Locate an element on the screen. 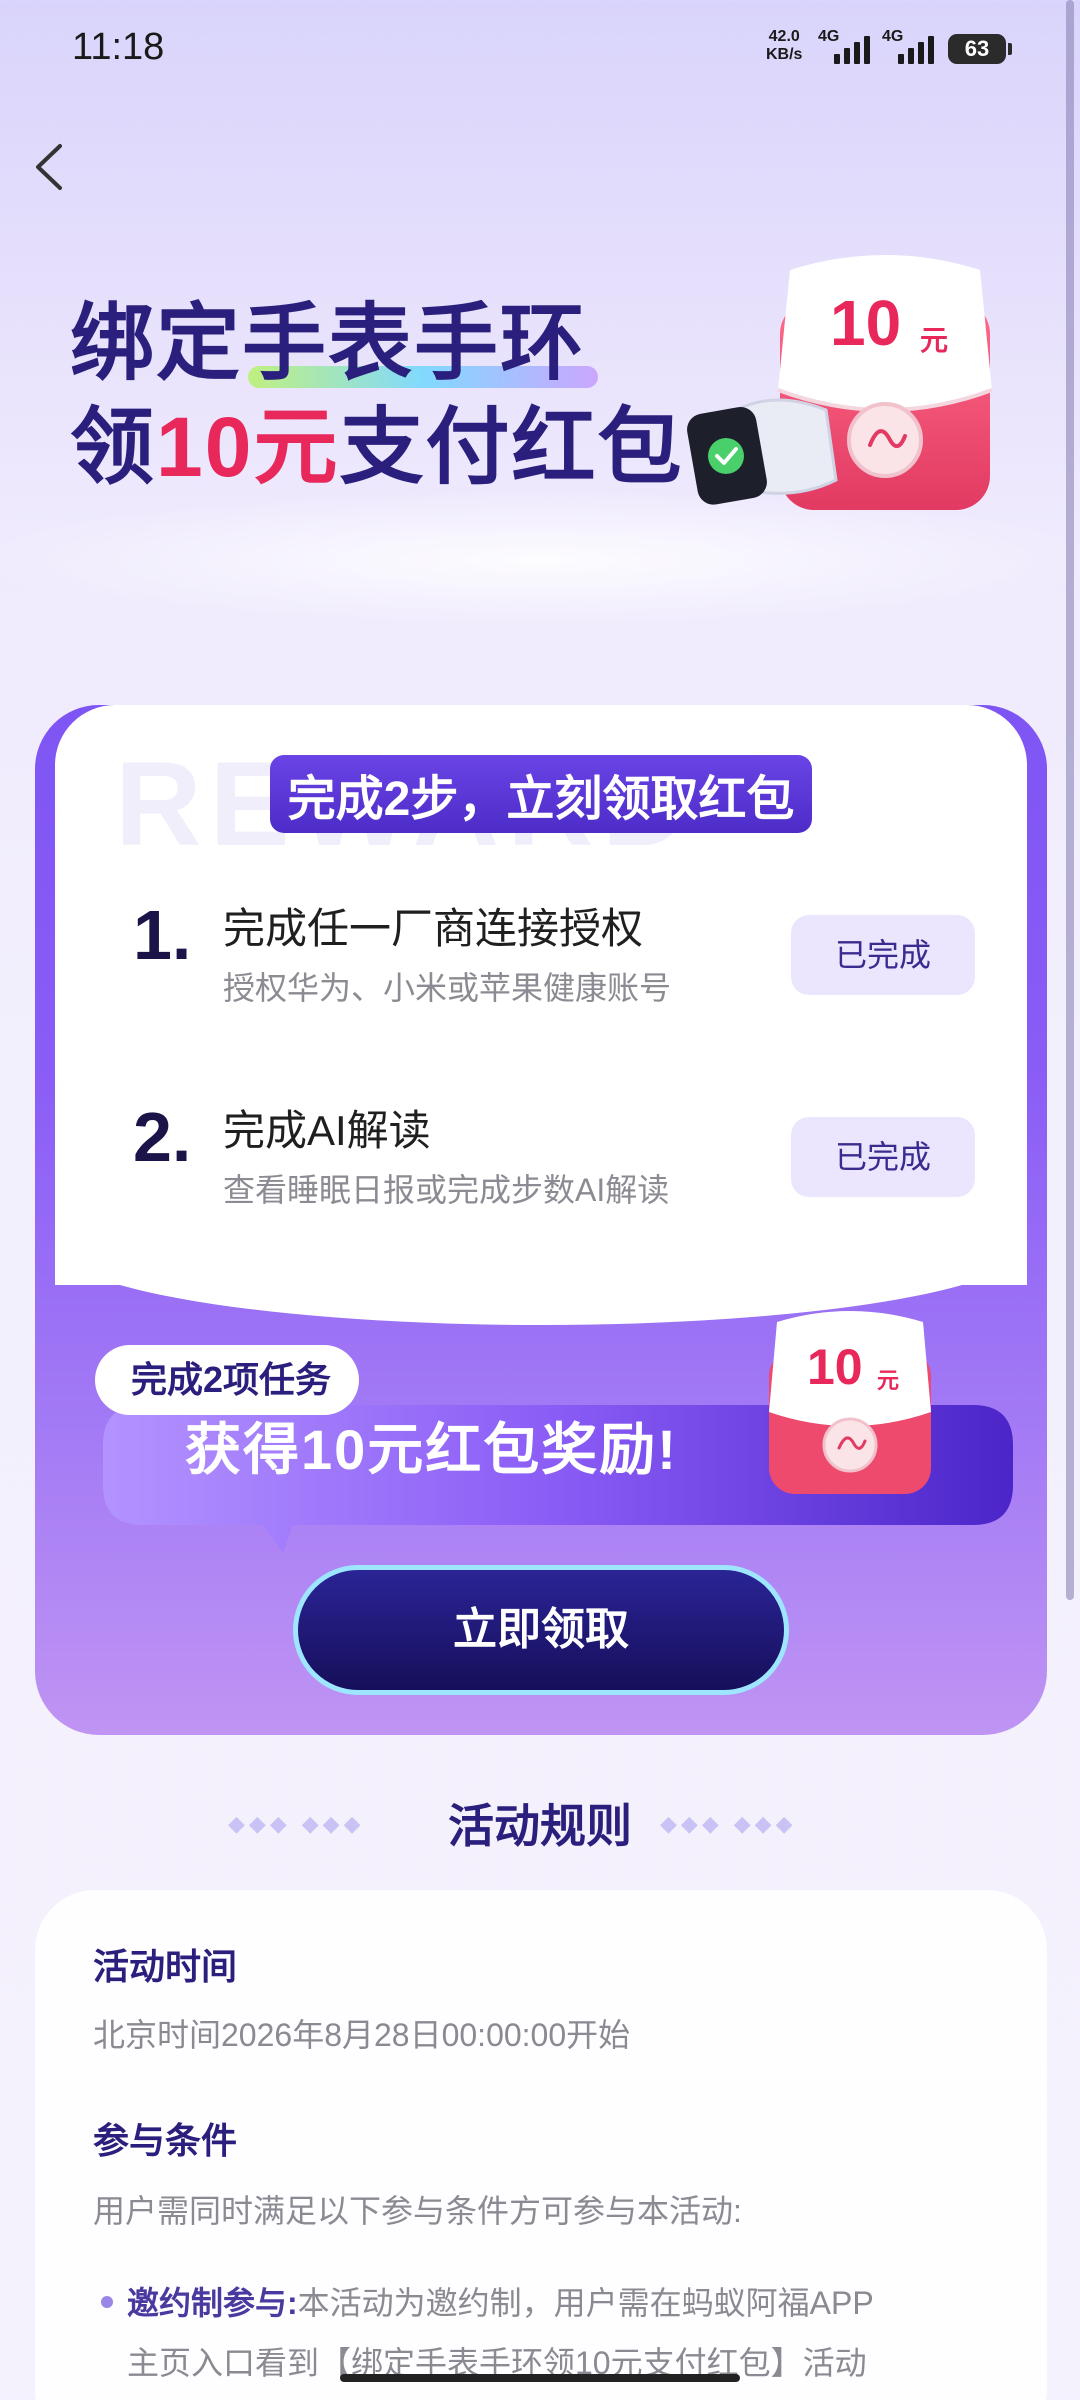 The height and width of the screenshot is (2400, 1080). rule-heading-text: 参与条件 is located at coordinates (165, 2140).